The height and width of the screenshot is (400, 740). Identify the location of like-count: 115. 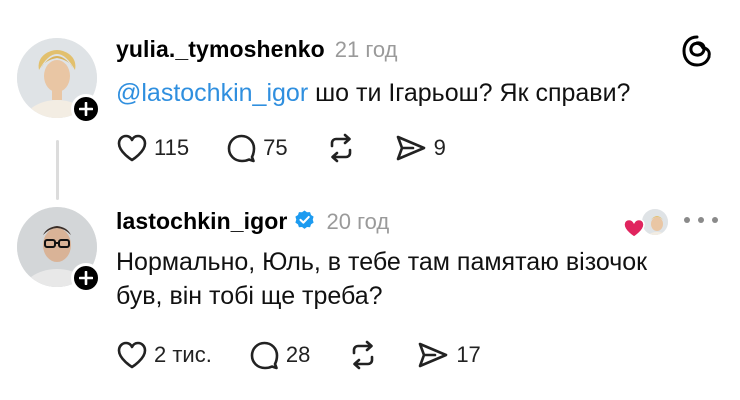
(172, 147).